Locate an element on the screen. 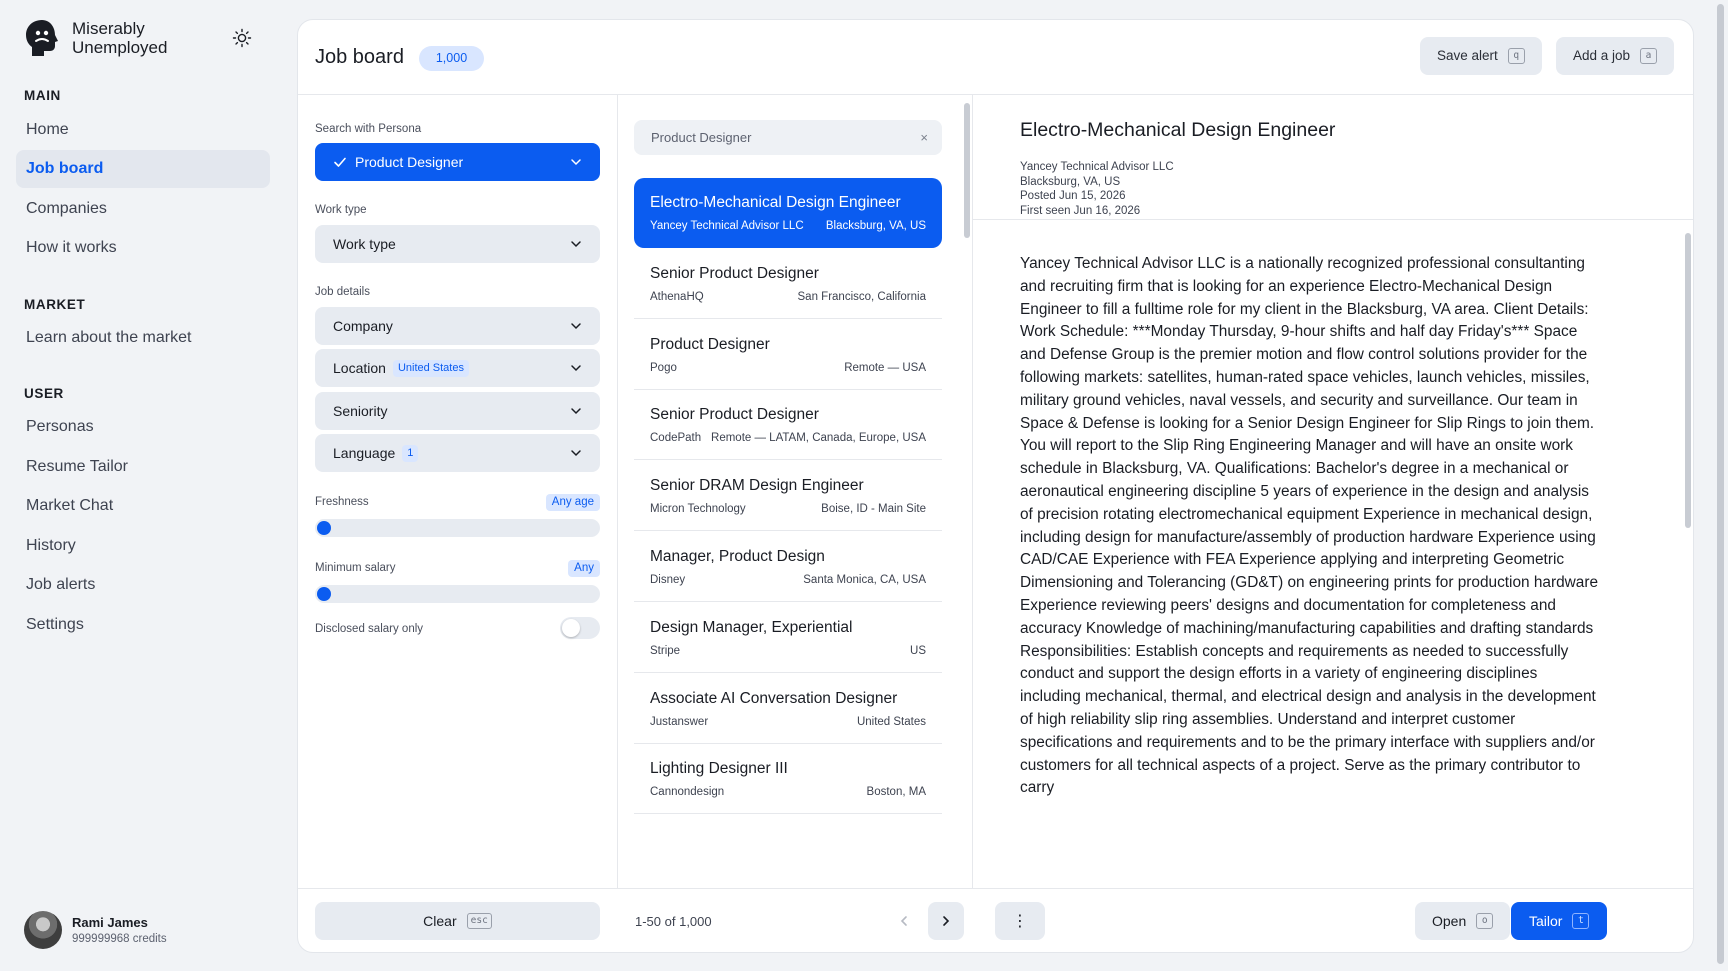  nav-section-main: MAIN is located at coordinates (42, 95).